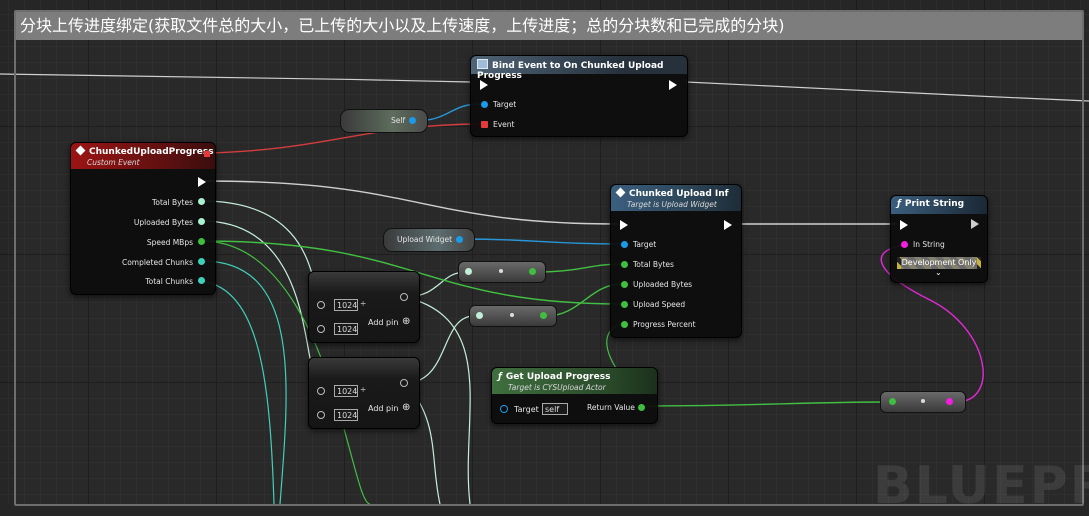 This screenshot has height=516, width=1089. What do you see at coordinates (169, 242) in the screenshot?
I see `speed-label: Speed MBps` at bounding box center [169, 242].